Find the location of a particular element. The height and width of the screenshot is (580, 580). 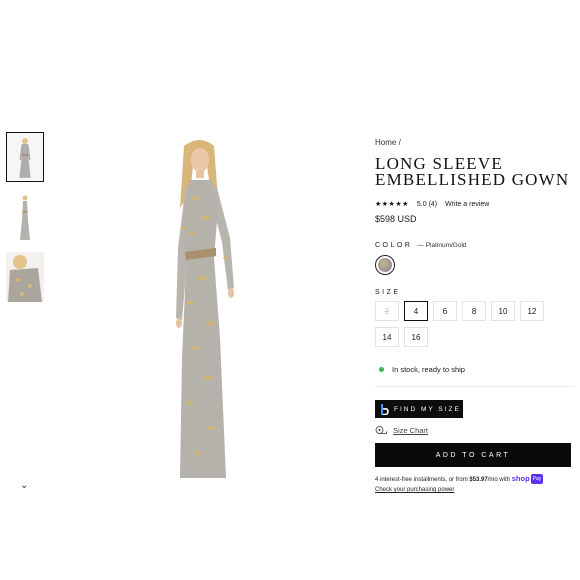

add-to-cart-button: ADD TO CART is located at coordinates (473, 455).